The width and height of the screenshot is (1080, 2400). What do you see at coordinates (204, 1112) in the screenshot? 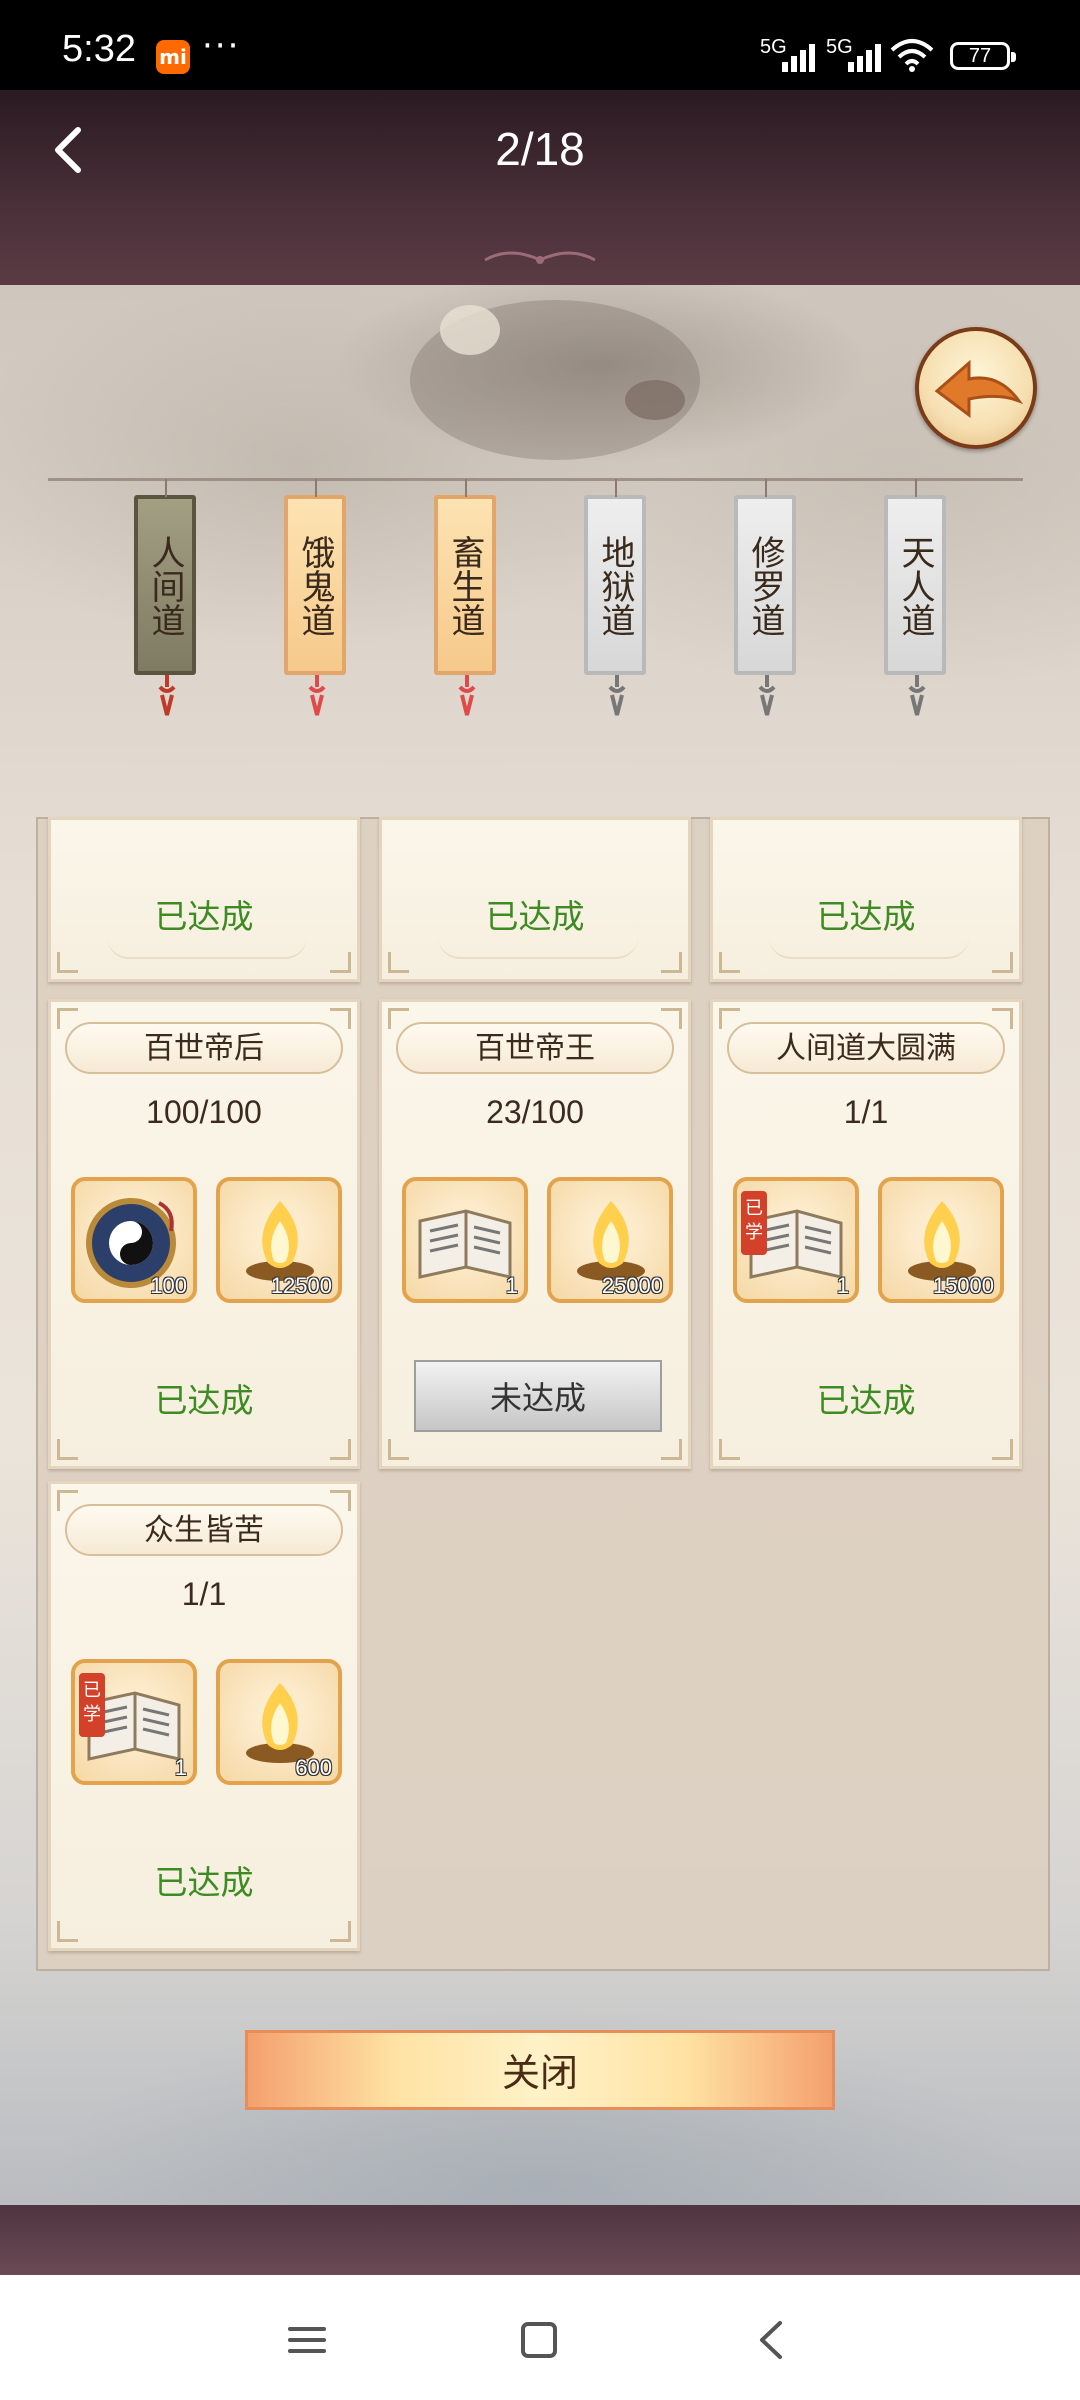
I see `achievement-progress: 100/100` at bounding box center [204, 1112].